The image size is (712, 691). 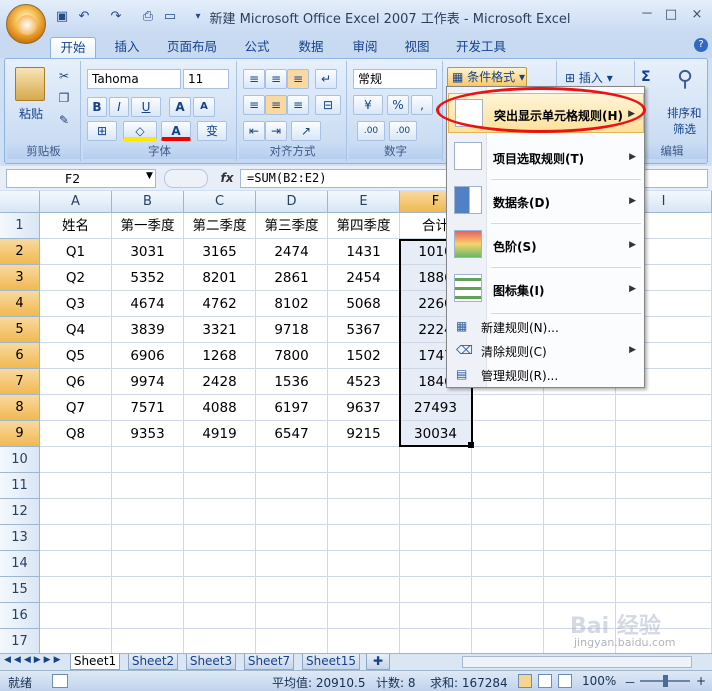 I want to click on conditional-format-button: ▦ 条件格式 ▾, so click(x=487, y=77).